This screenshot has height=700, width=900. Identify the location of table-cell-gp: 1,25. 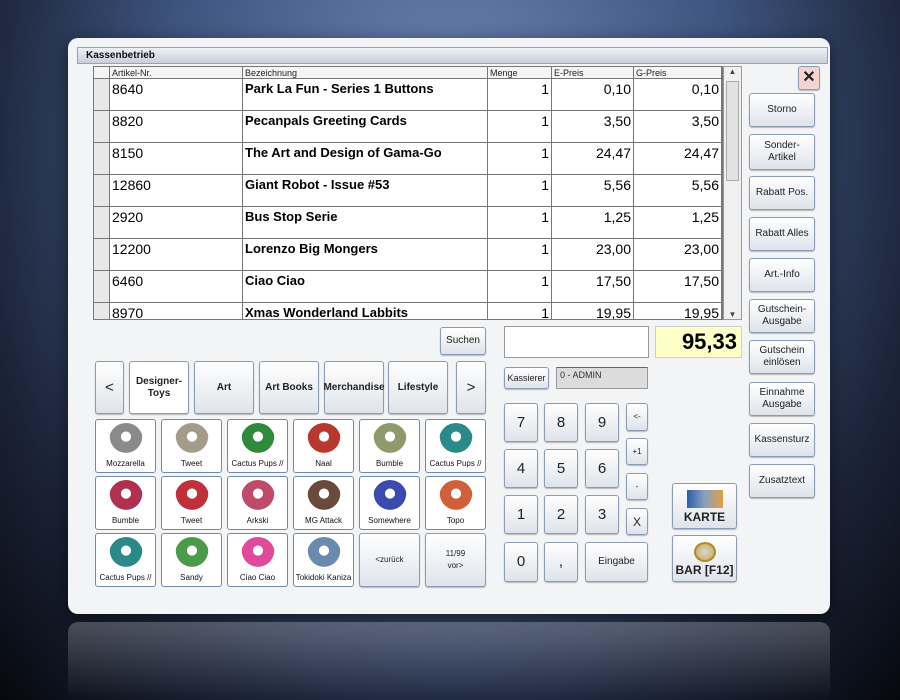
(678, 223).